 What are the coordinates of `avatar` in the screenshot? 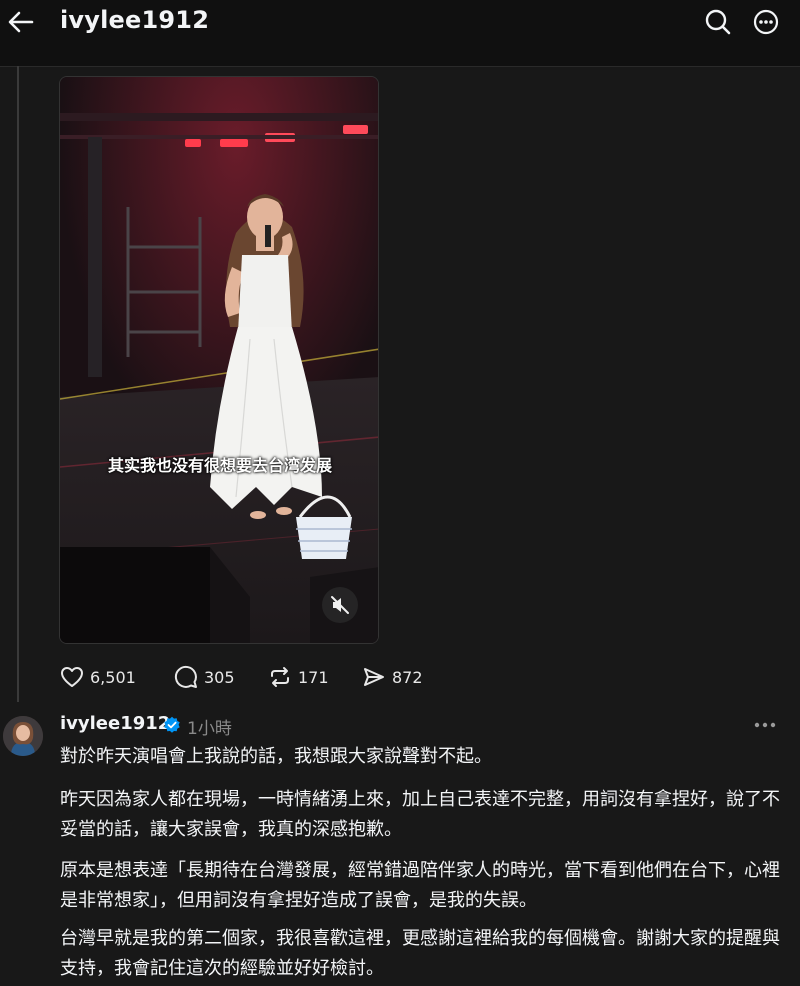 It's located at (23, 736).